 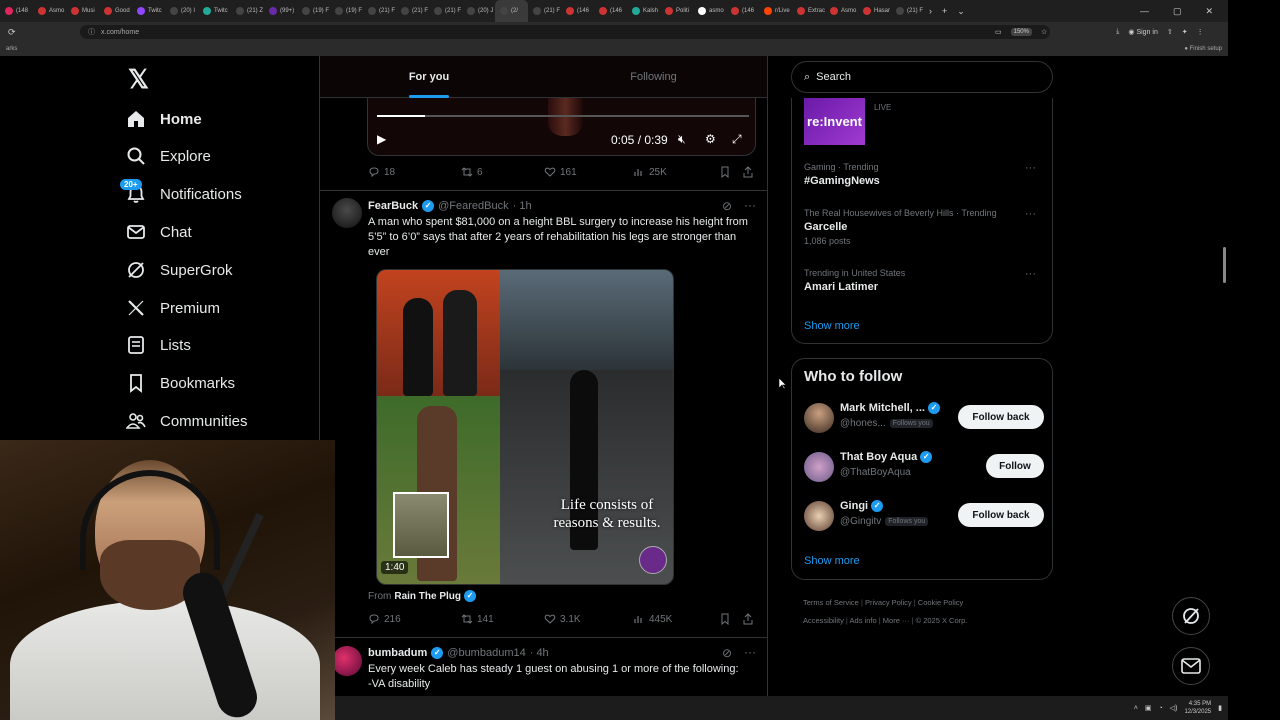 I want to click on url-field: ⓘ x.com/home, so click(x=565, y=32).